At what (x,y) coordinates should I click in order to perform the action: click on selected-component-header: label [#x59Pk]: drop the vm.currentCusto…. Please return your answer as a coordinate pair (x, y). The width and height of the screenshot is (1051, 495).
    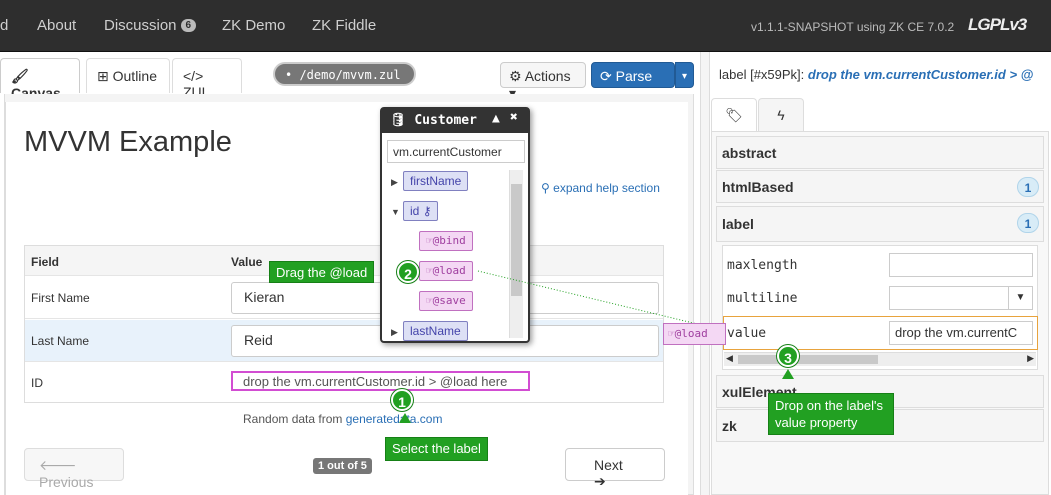
    Looking at the image, I should click on (876, 74).